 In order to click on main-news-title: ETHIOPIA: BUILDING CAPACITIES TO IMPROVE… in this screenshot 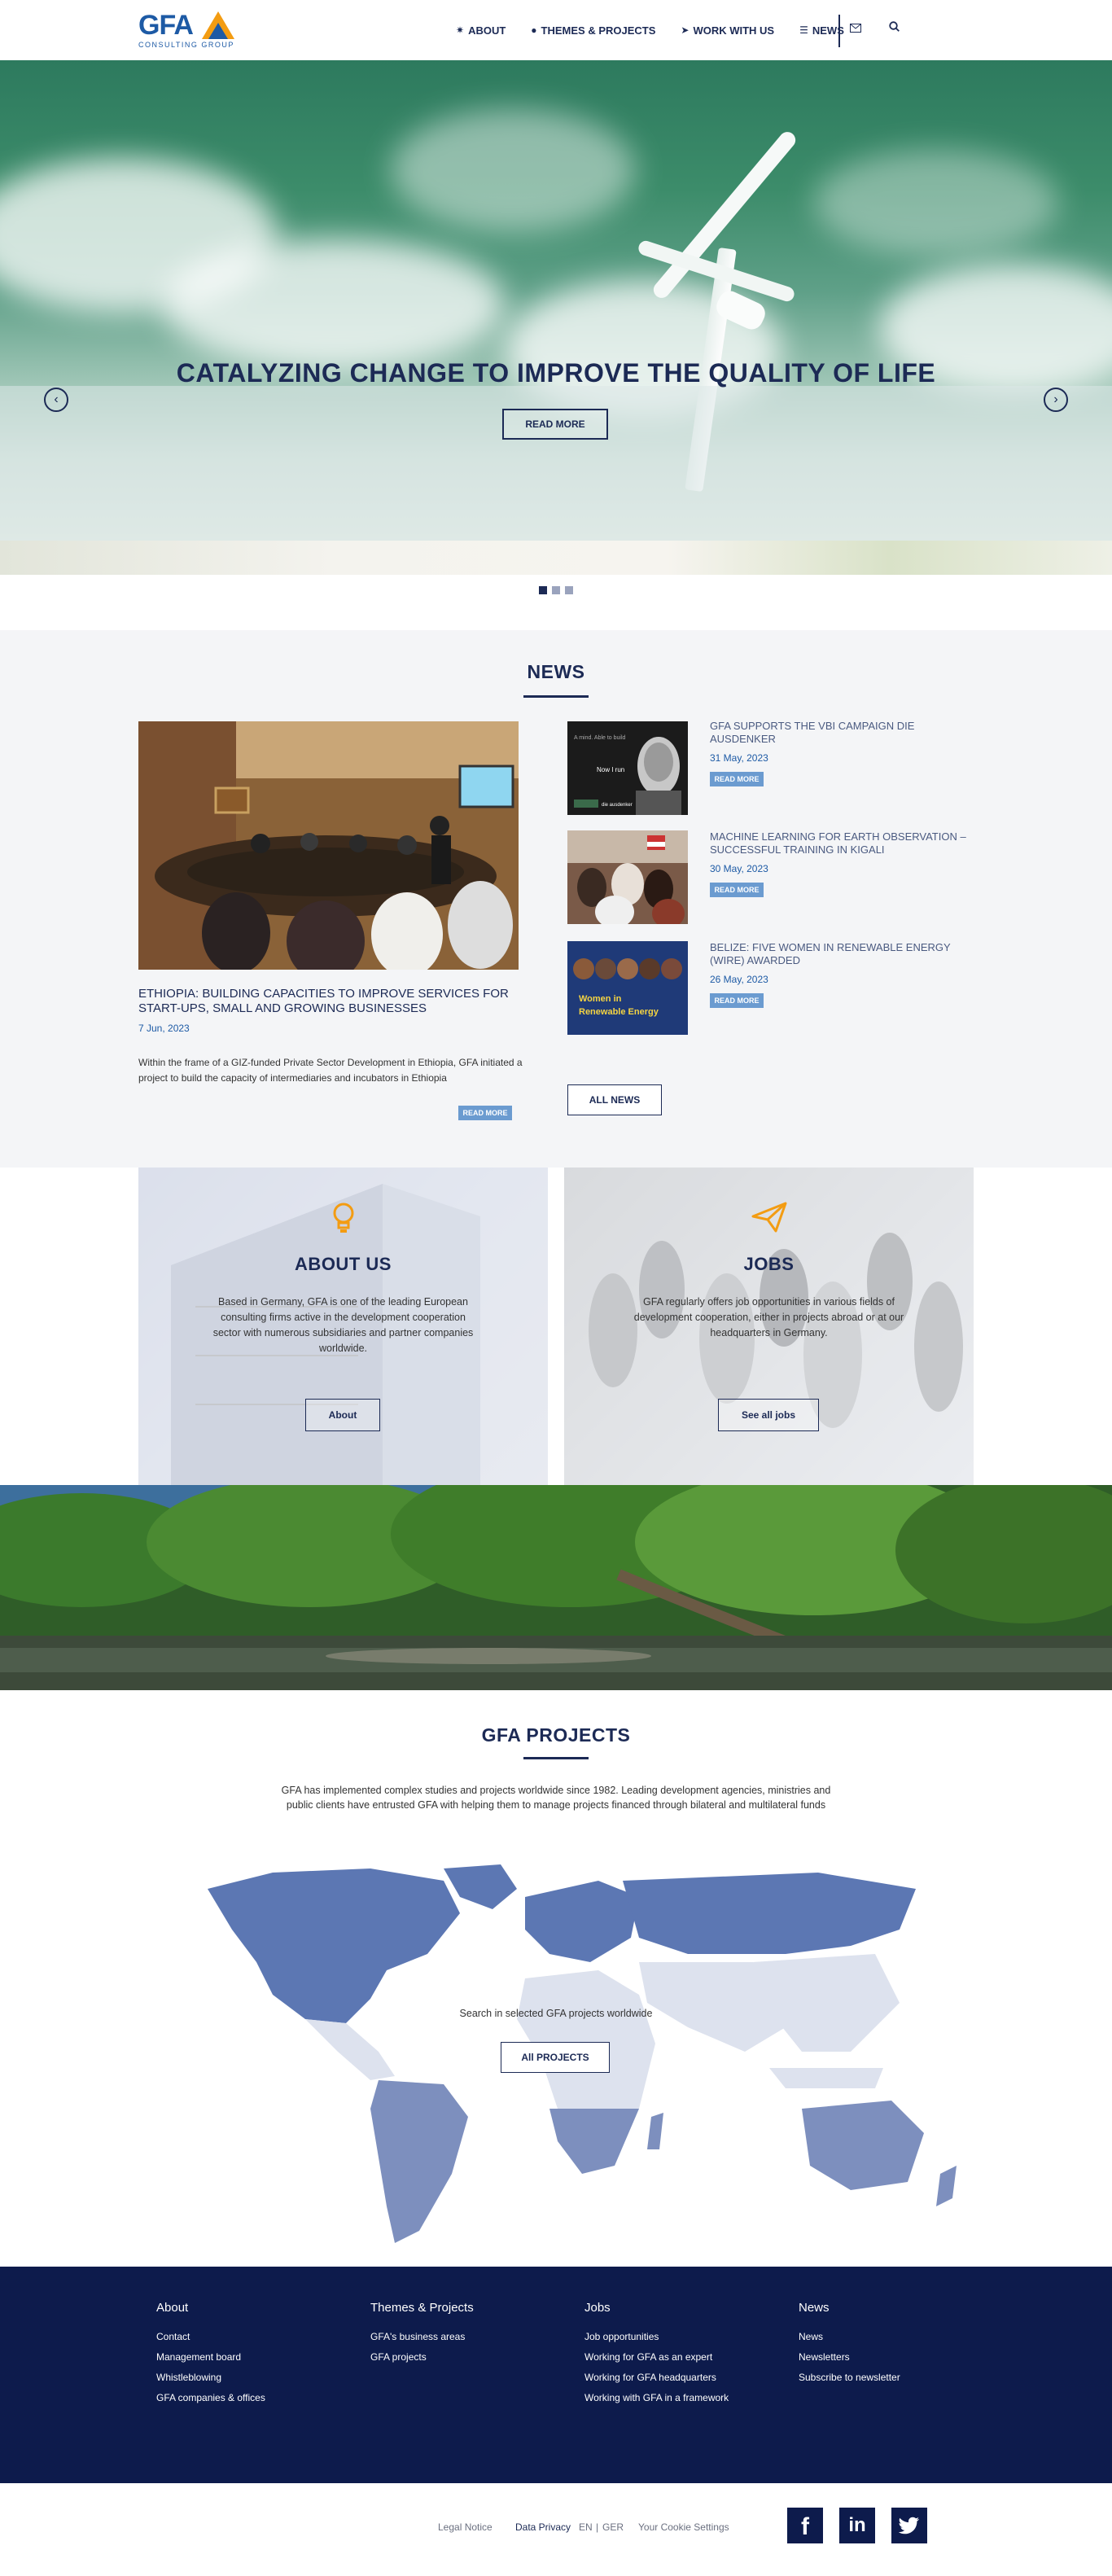, I will do `click(333, 1001)`.